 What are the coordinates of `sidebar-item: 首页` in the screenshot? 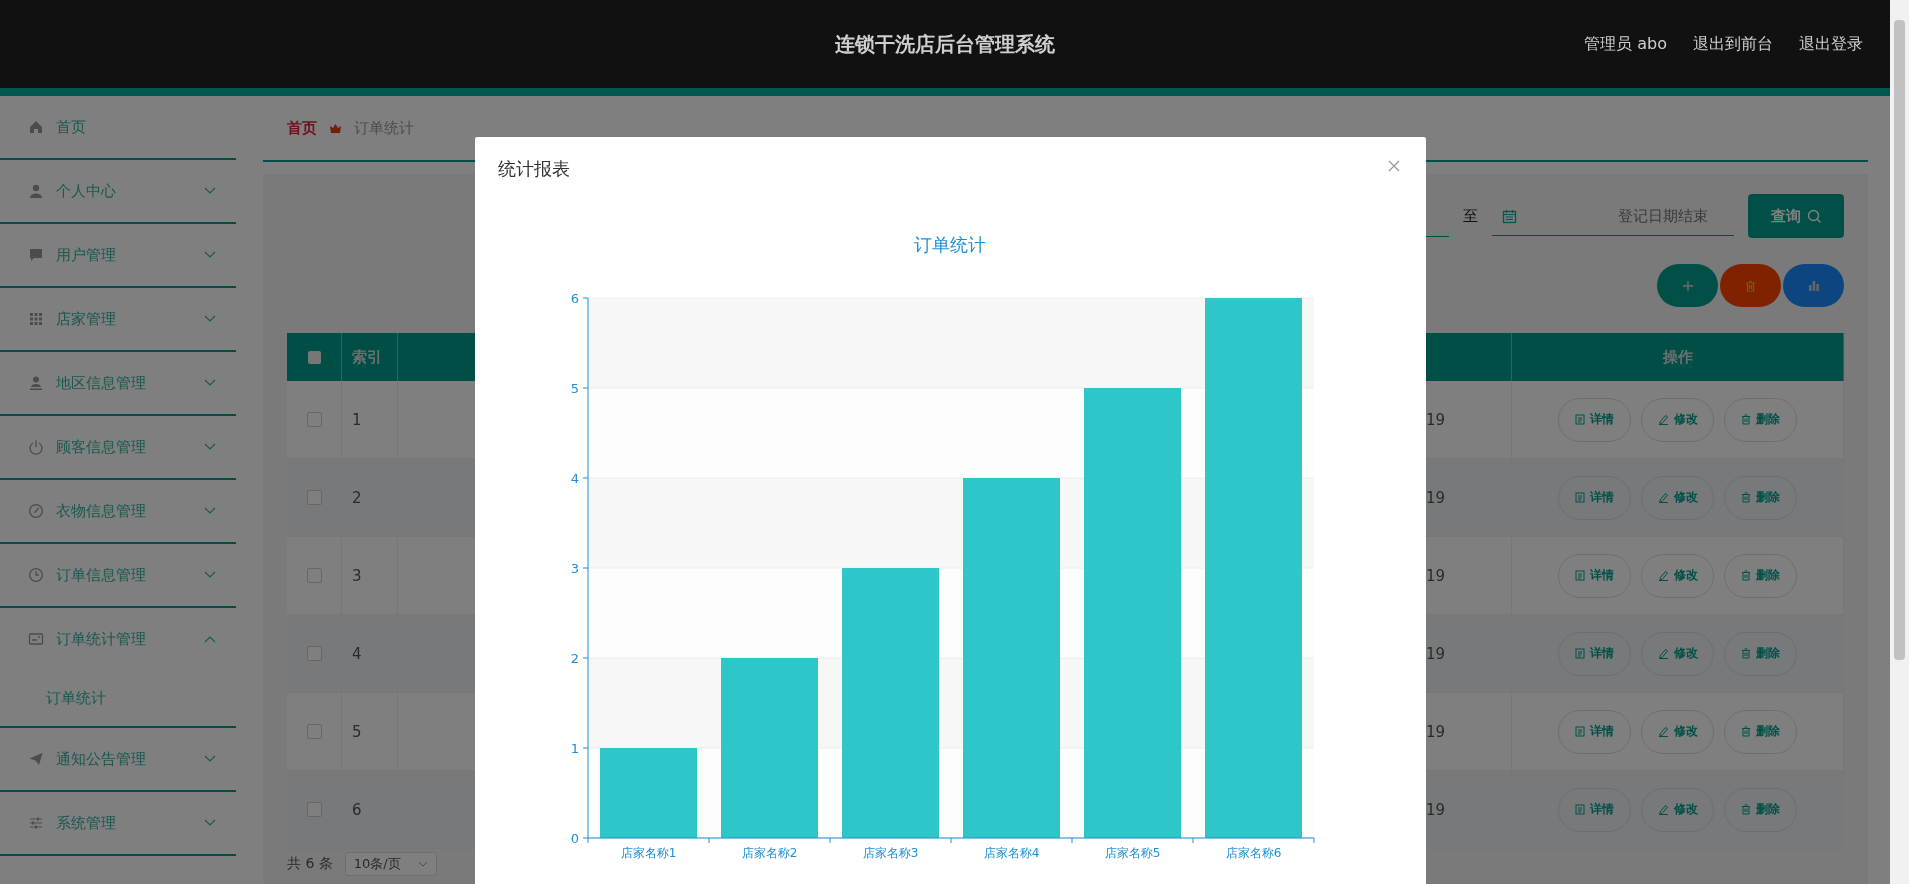 It's located at (118, 127).